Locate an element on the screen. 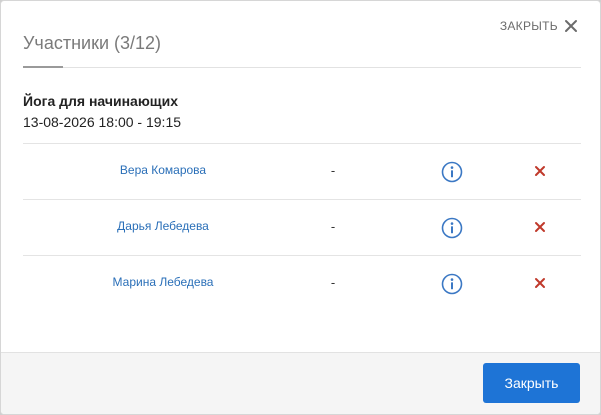  participant-name-link: Дарья Лебедева is located at coordinates (163, 226).